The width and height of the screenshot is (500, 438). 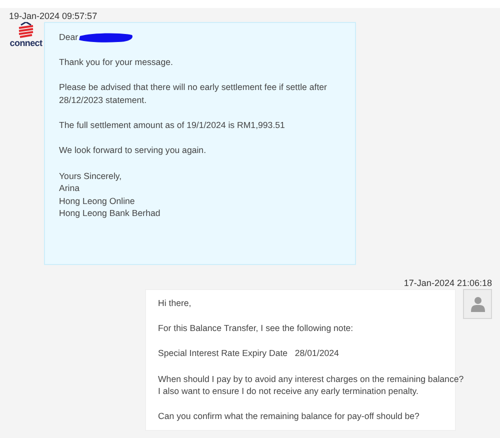 I want to click on message-text: Hong Leong Online, so click(x=97, y=201).